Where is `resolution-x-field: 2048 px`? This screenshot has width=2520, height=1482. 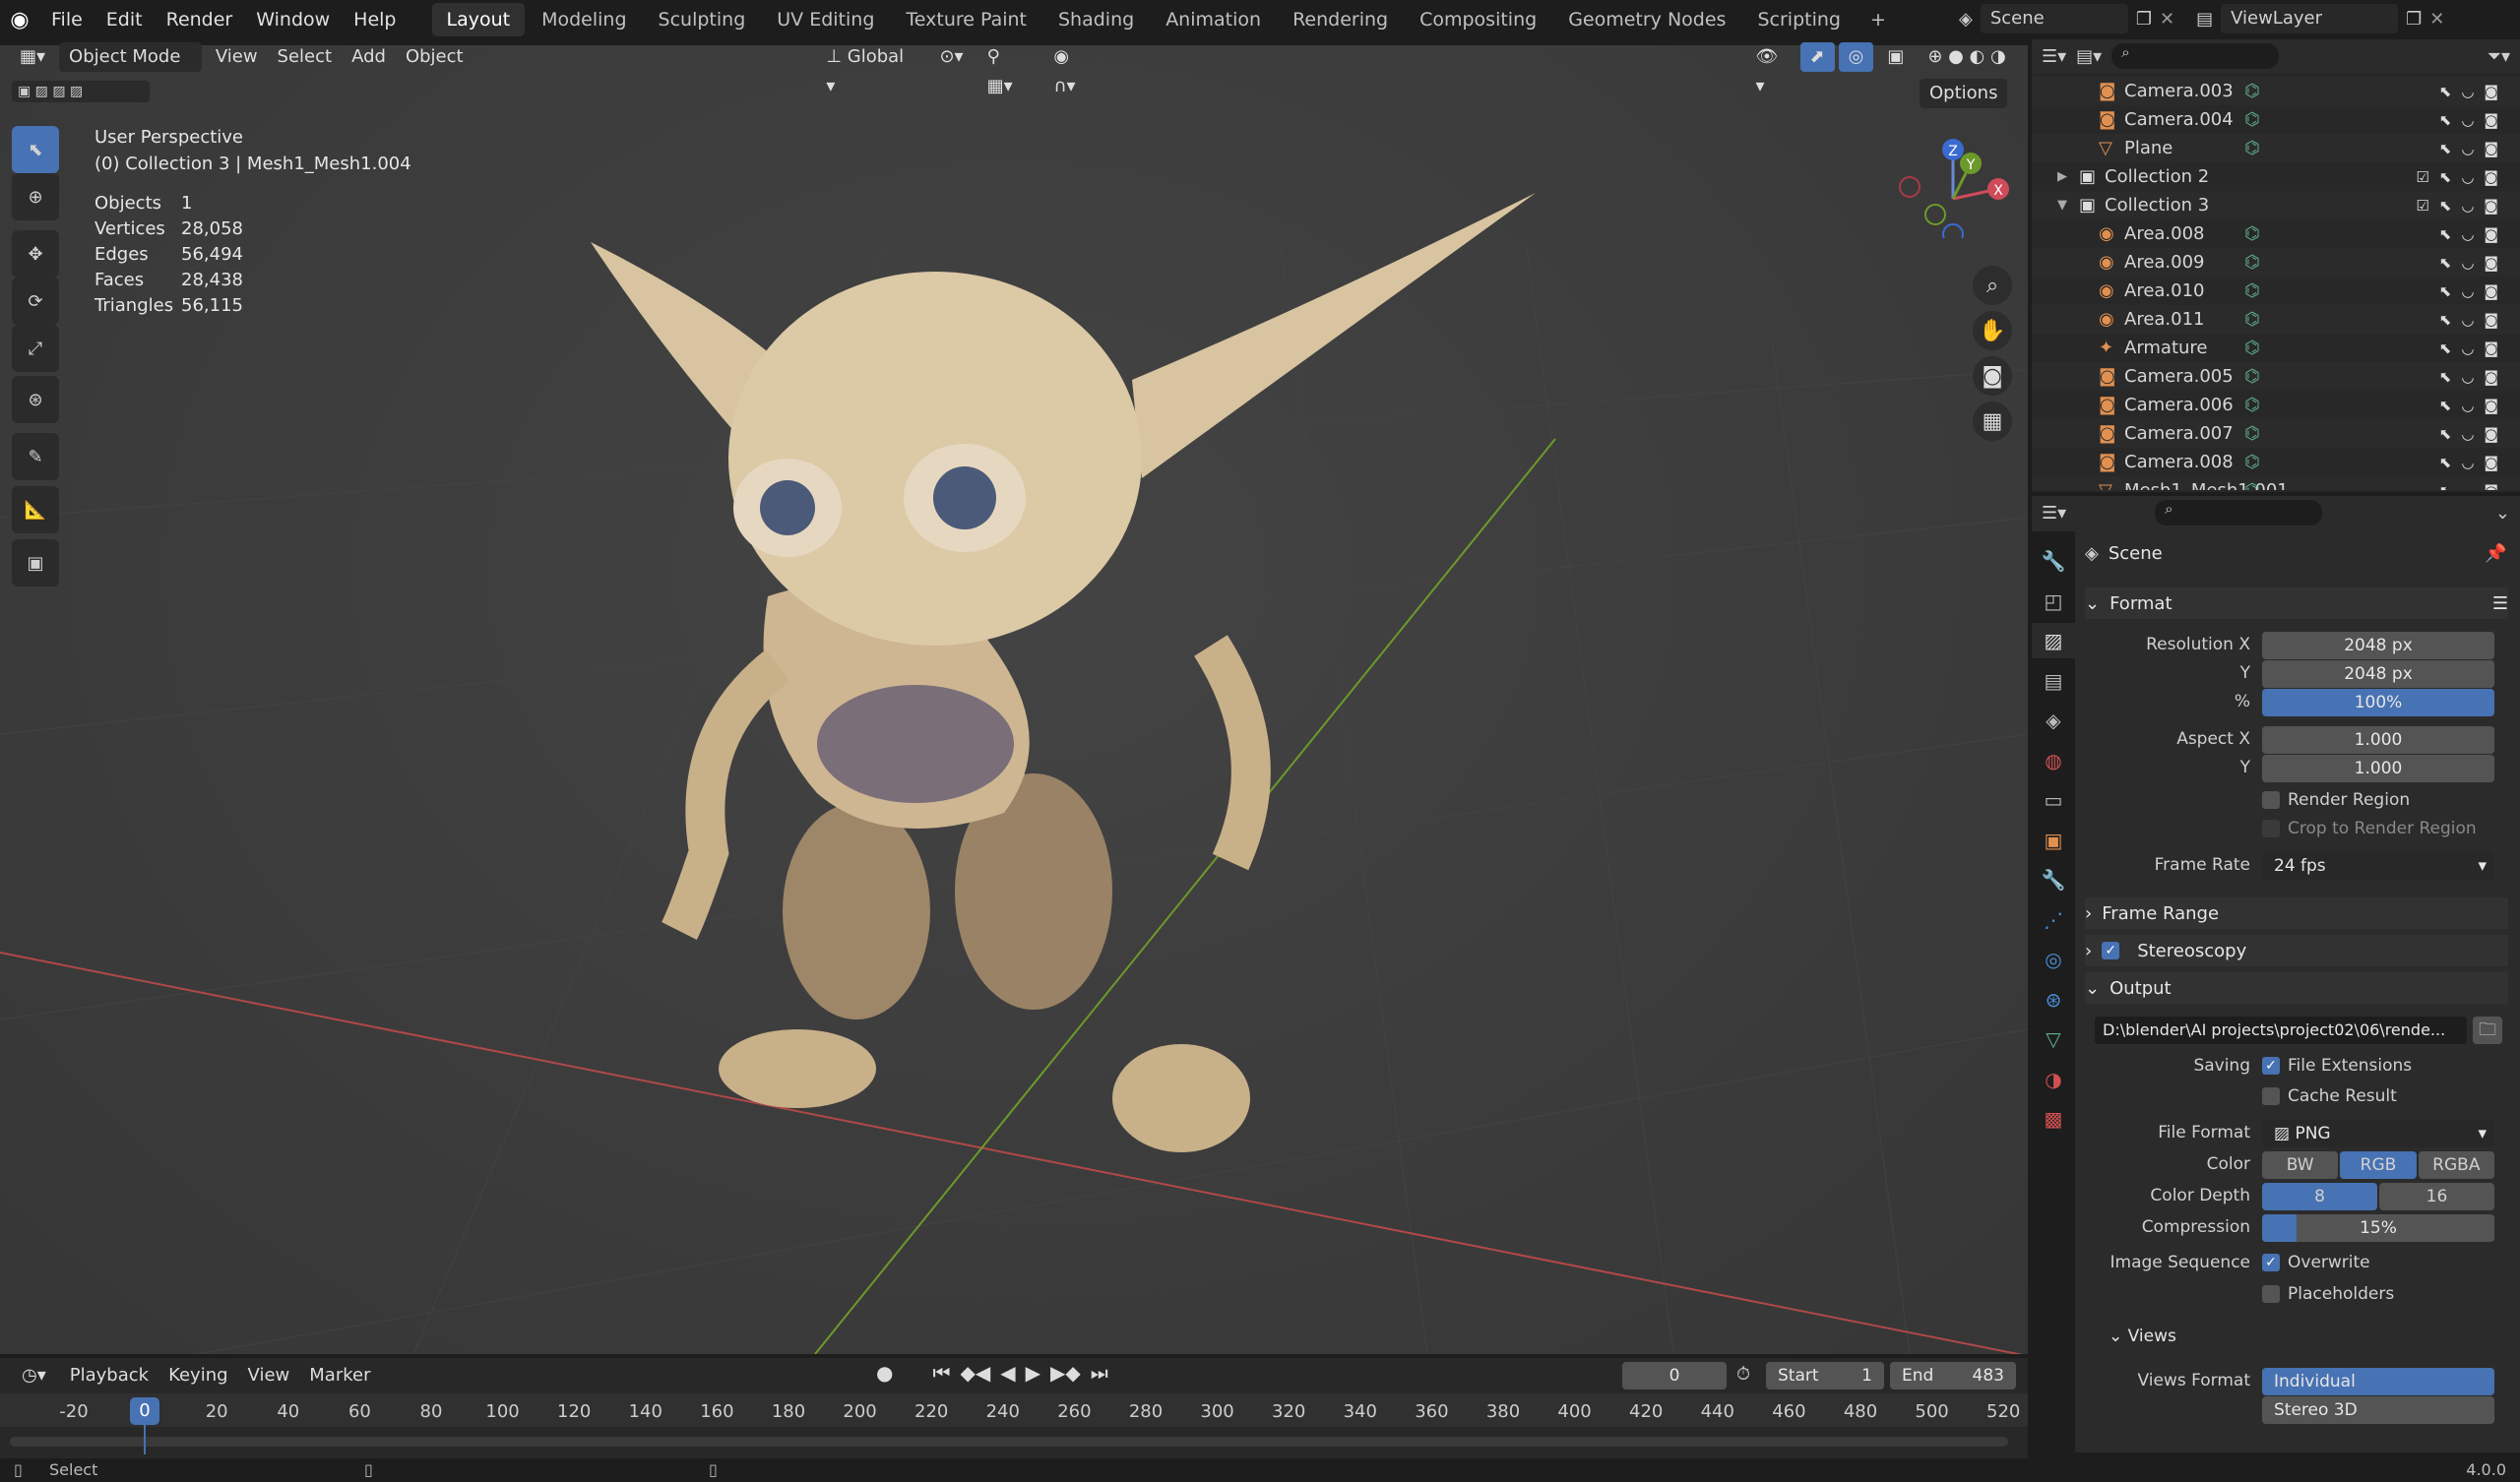
resolution-x-field: 2048 px is located at coordinates (2378, 645).